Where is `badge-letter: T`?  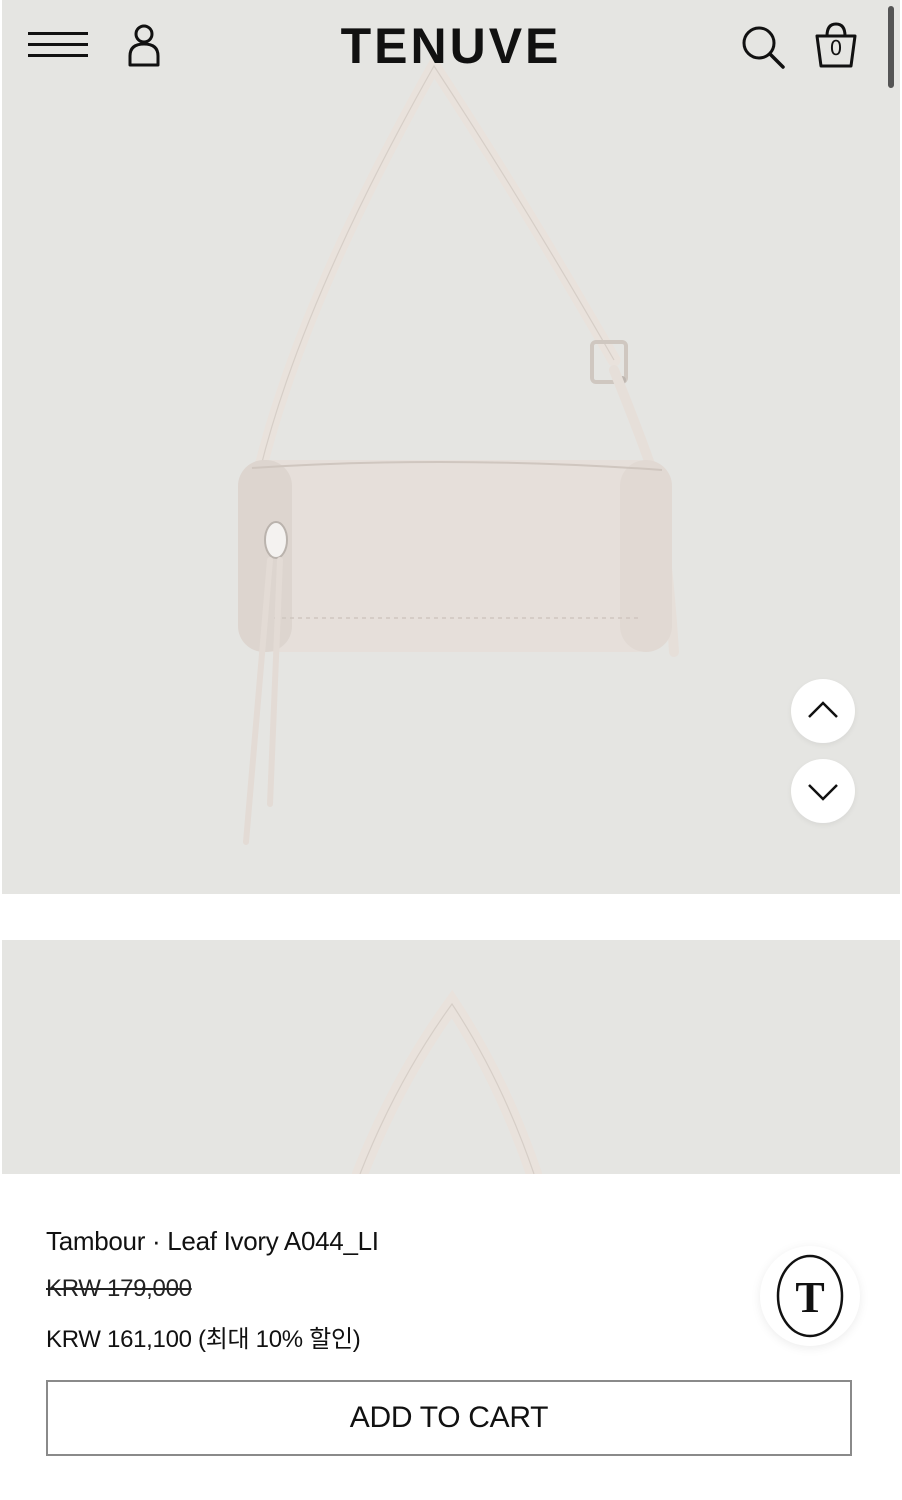
badge-letter: T is located at coordinates (810, 1297).